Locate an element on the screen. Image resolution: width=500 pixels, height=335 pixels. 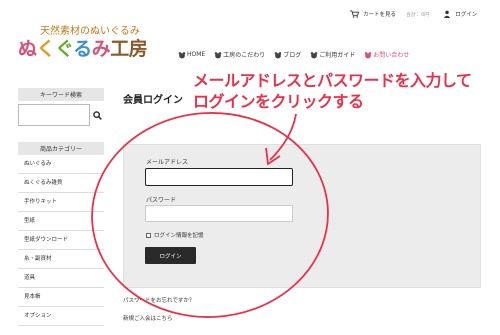
user-icon is located at coordinates (447, 14).